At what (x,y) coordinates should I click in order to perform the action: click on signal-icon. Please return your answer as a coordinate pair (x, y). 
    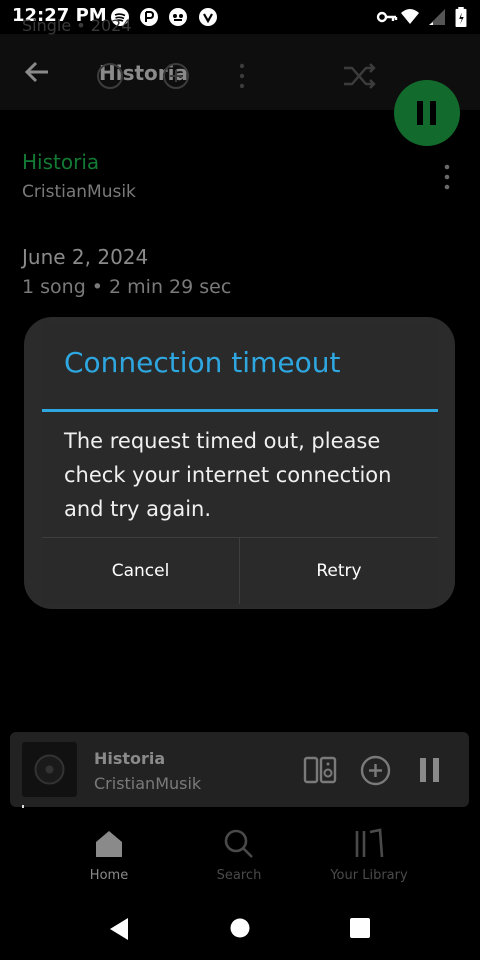
    Looking at the image, I should click on (437, 17).